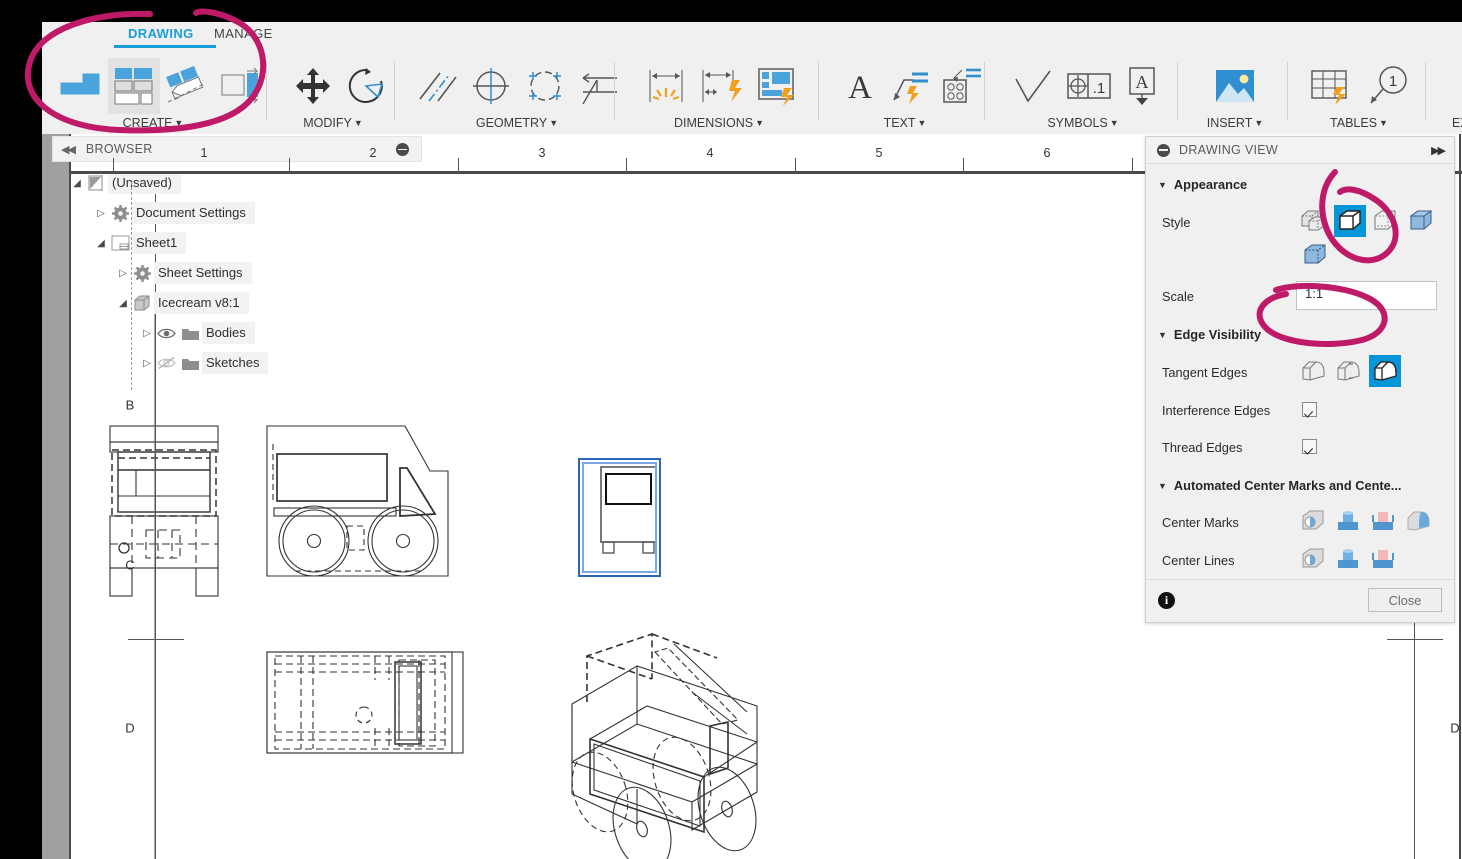 This screenshot has width=1462, height=859. Describe the element at coordinates (1348, 371) in the screenshot. I see `tangent-edges-shortened-icon` at that location.